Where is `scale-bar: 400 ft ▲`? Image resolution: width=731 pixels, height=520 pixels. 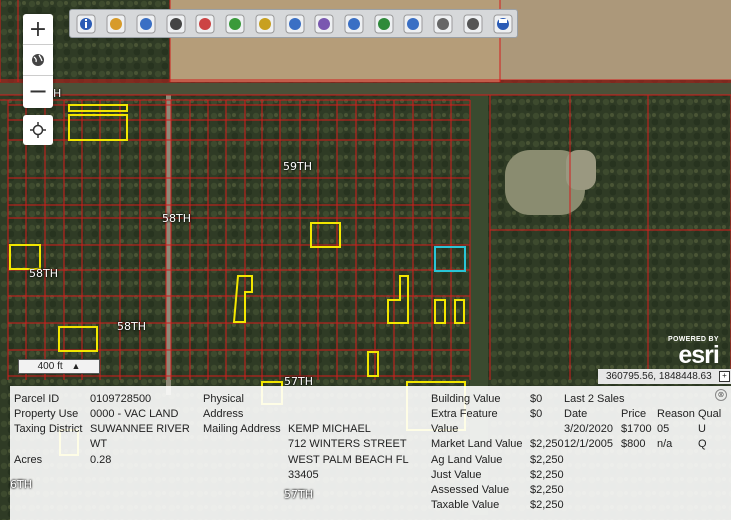
scale-bar: 400 ft ▲ is located at coordinates (59, 366).